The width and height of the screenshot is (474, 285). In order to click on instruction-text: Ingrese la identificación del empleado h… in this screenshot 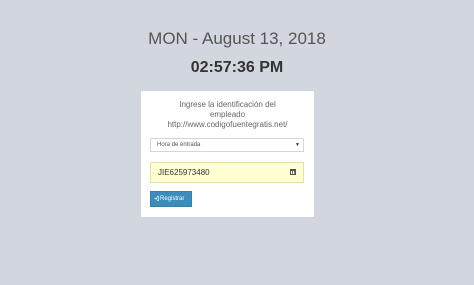, I will do `click(227, 115)`.